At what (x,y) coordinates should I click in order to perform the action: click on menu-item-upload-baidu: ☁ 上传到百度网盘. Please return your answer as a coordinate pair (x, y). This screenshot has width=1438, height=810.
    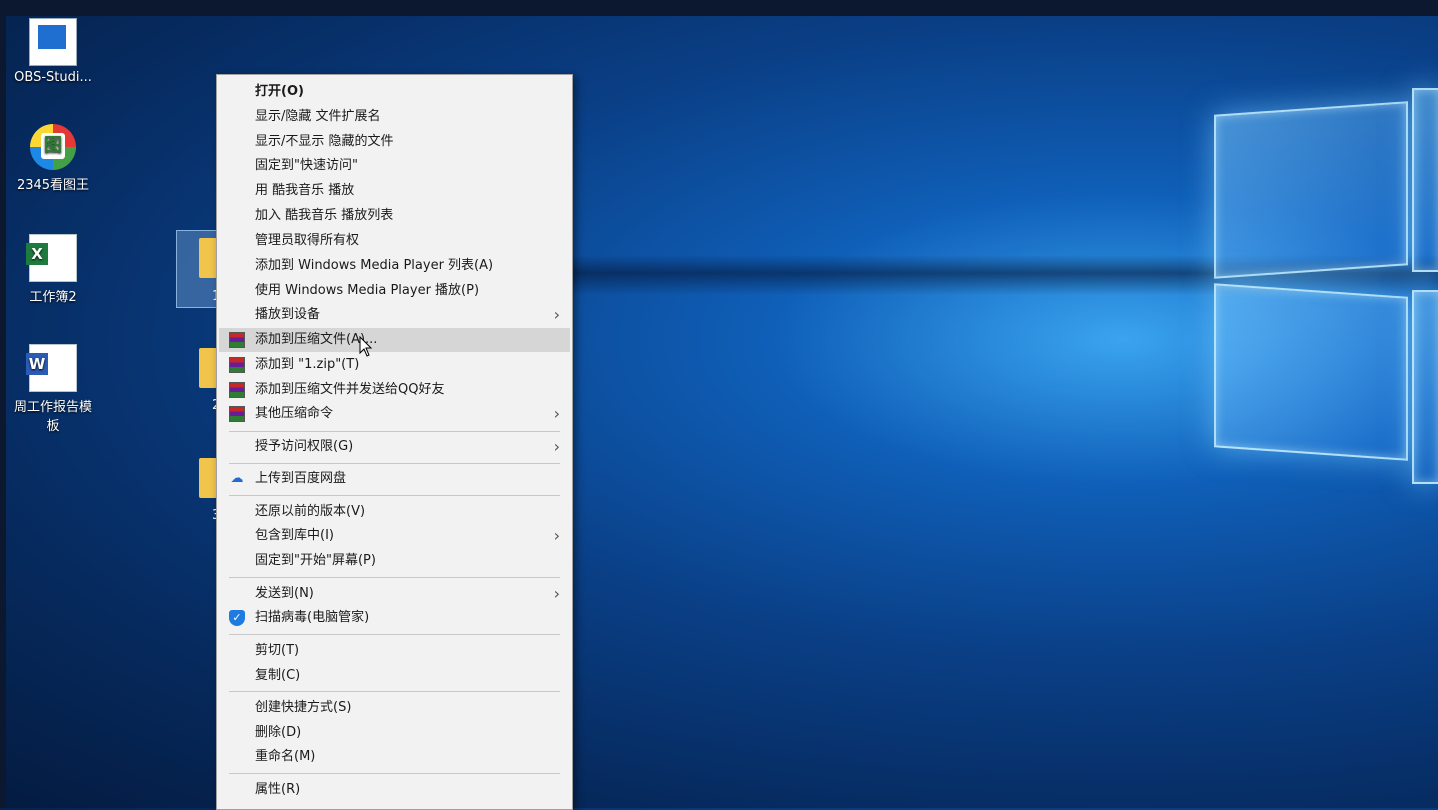
    Looking at the image, I should click on (394, 479).